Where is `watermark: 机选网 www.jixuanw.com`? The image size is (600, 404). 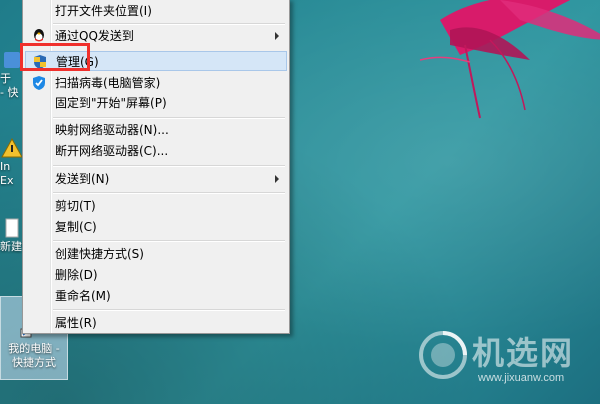
watermark: 机选网 www.jixuanw.com is located at coordinates (506, 359).